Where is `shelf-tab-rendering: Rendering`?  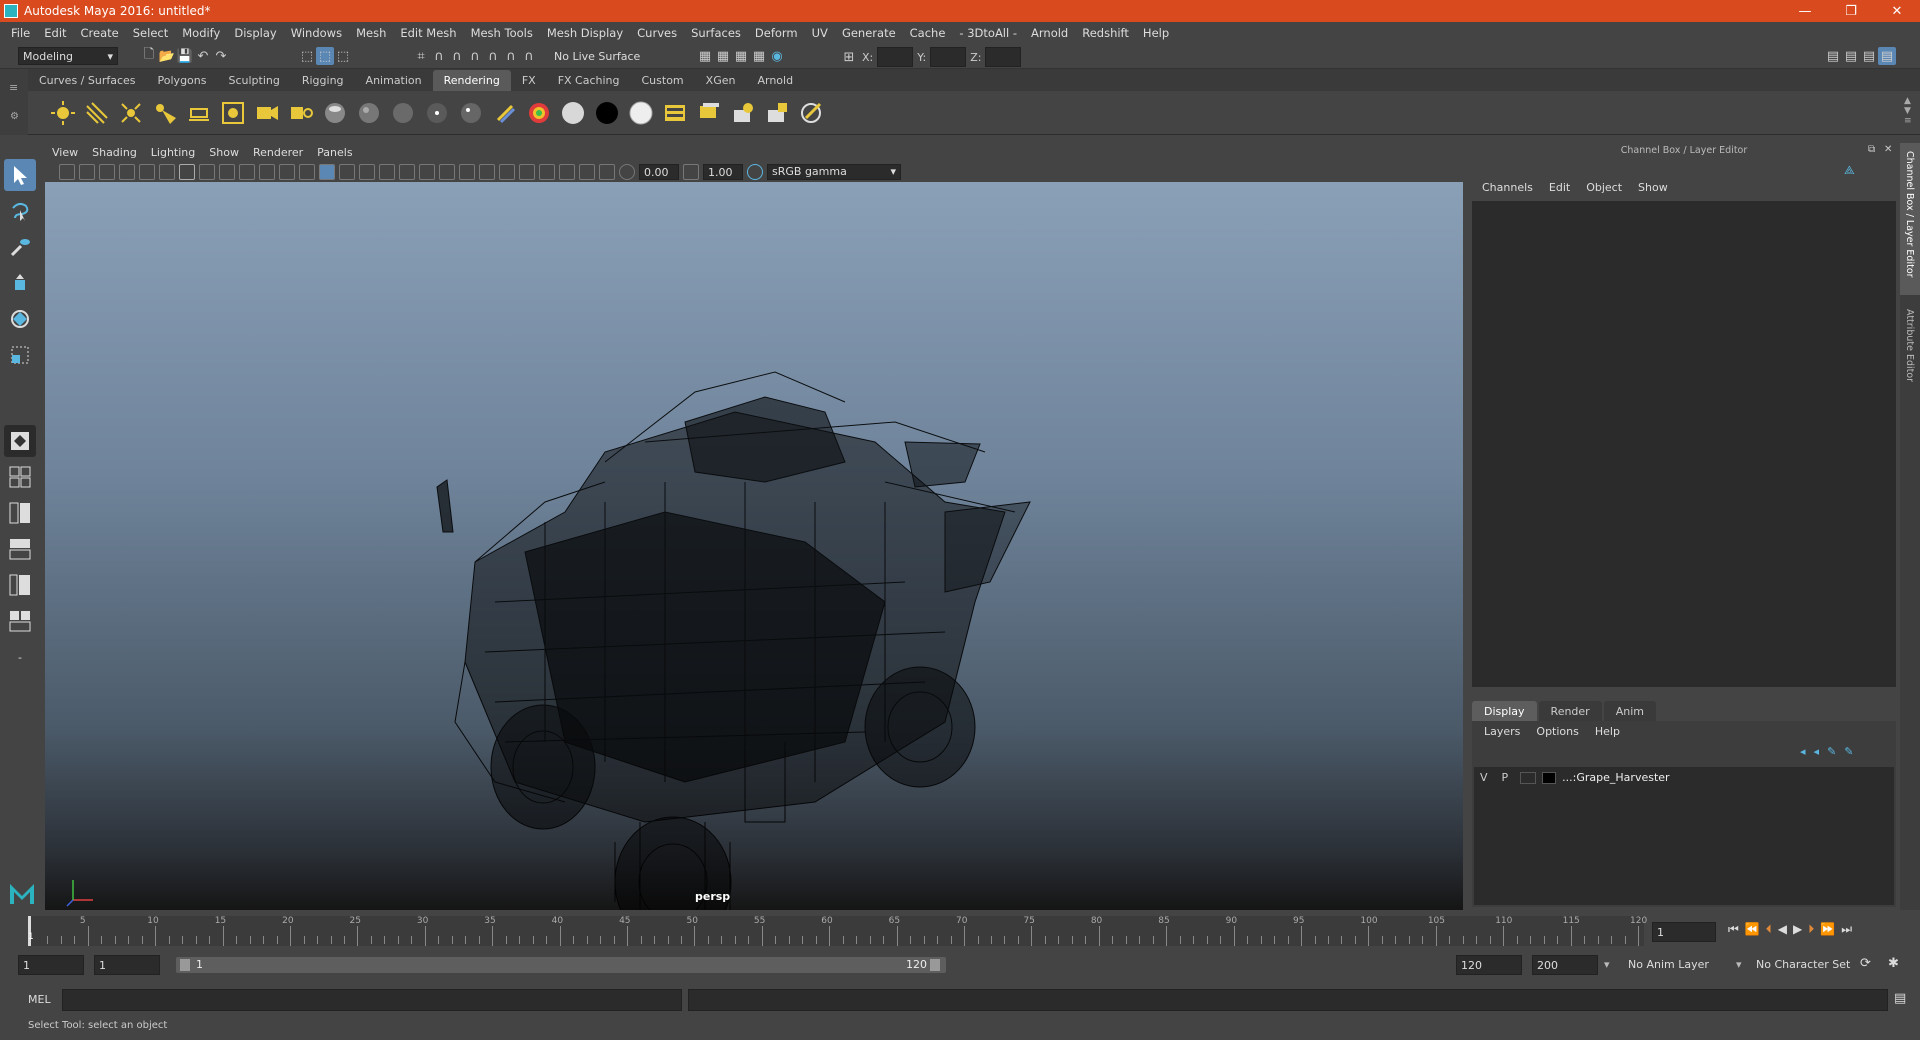 shelf-tab-rendering: Rendering is located at coordinates (471, 80).